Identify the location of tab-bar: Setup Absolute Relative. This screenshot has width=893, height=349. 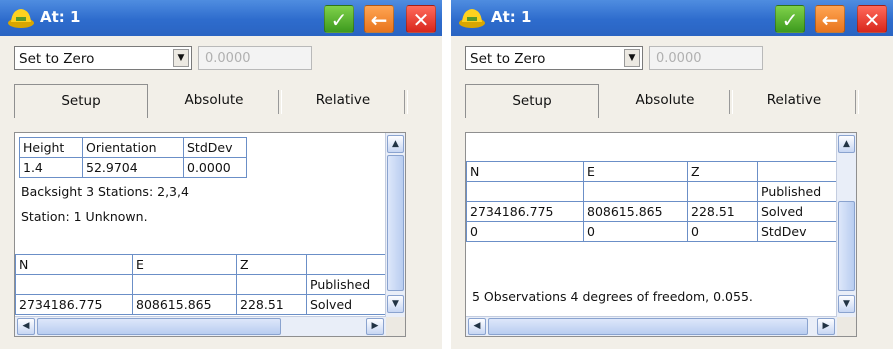
(211, 102).